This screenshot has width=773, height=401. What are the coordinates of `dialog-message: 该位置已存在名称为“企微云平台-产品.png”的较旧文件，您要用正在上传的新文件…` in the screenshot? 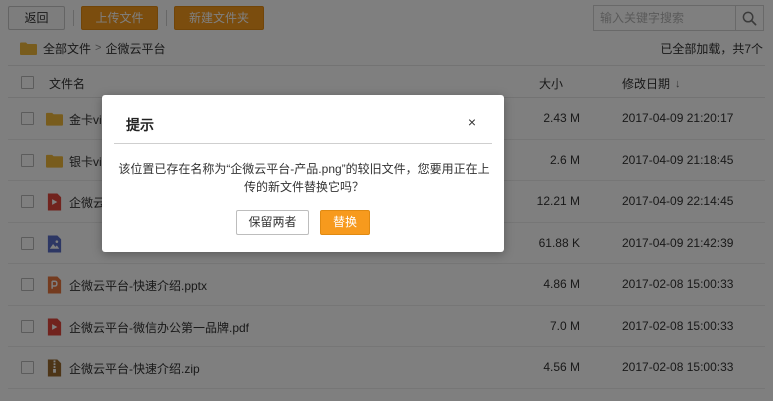 It's located at (304, 178).